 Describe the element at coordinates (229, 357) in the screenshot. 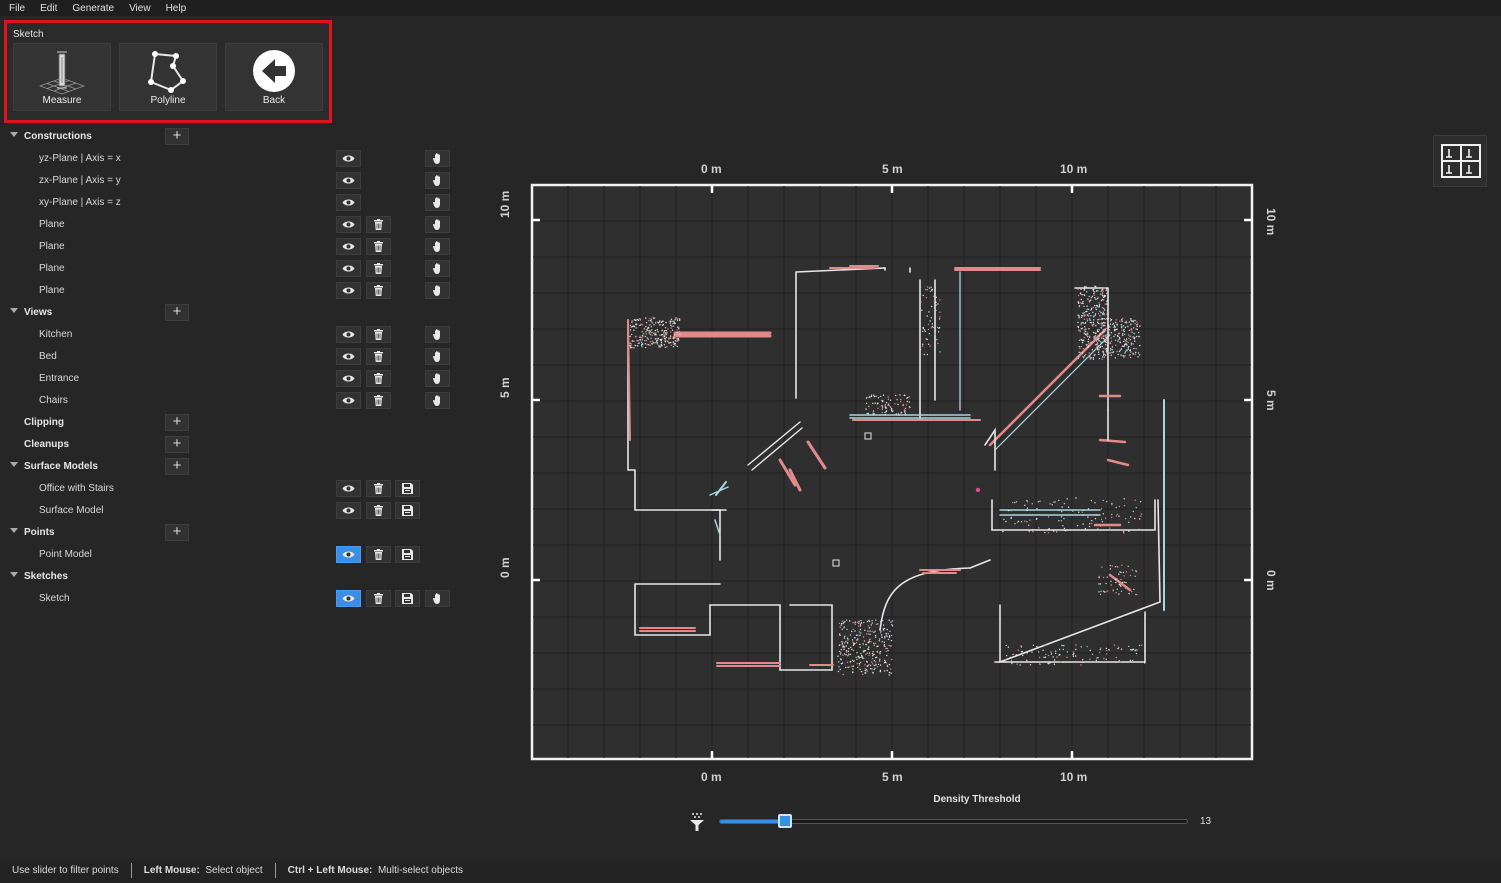

I see `tree-item: Bed` at that location.